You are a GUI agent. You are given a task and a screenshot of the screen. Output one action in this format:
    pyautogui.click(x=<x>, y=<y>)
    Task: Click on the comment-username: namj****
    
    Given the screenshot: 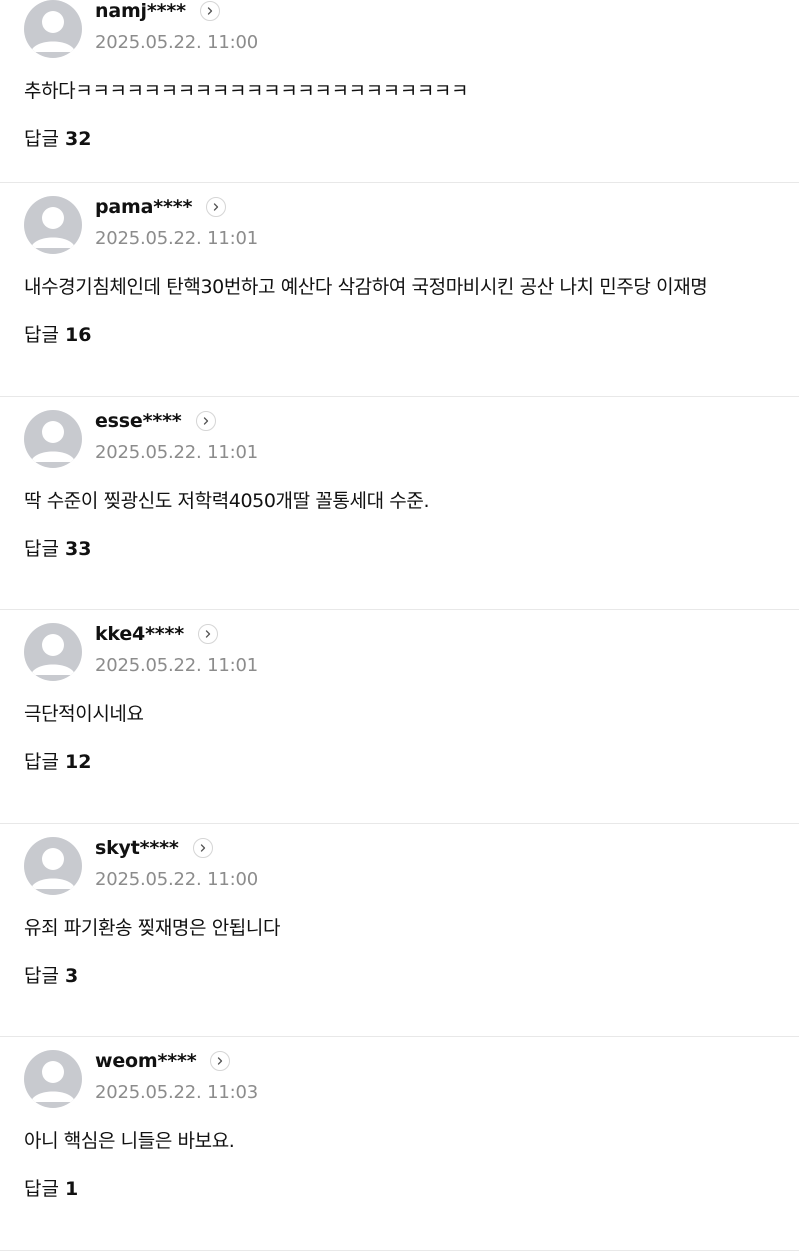 What is the action you would take?
    pyautogui.click(x=140, y=11)
    